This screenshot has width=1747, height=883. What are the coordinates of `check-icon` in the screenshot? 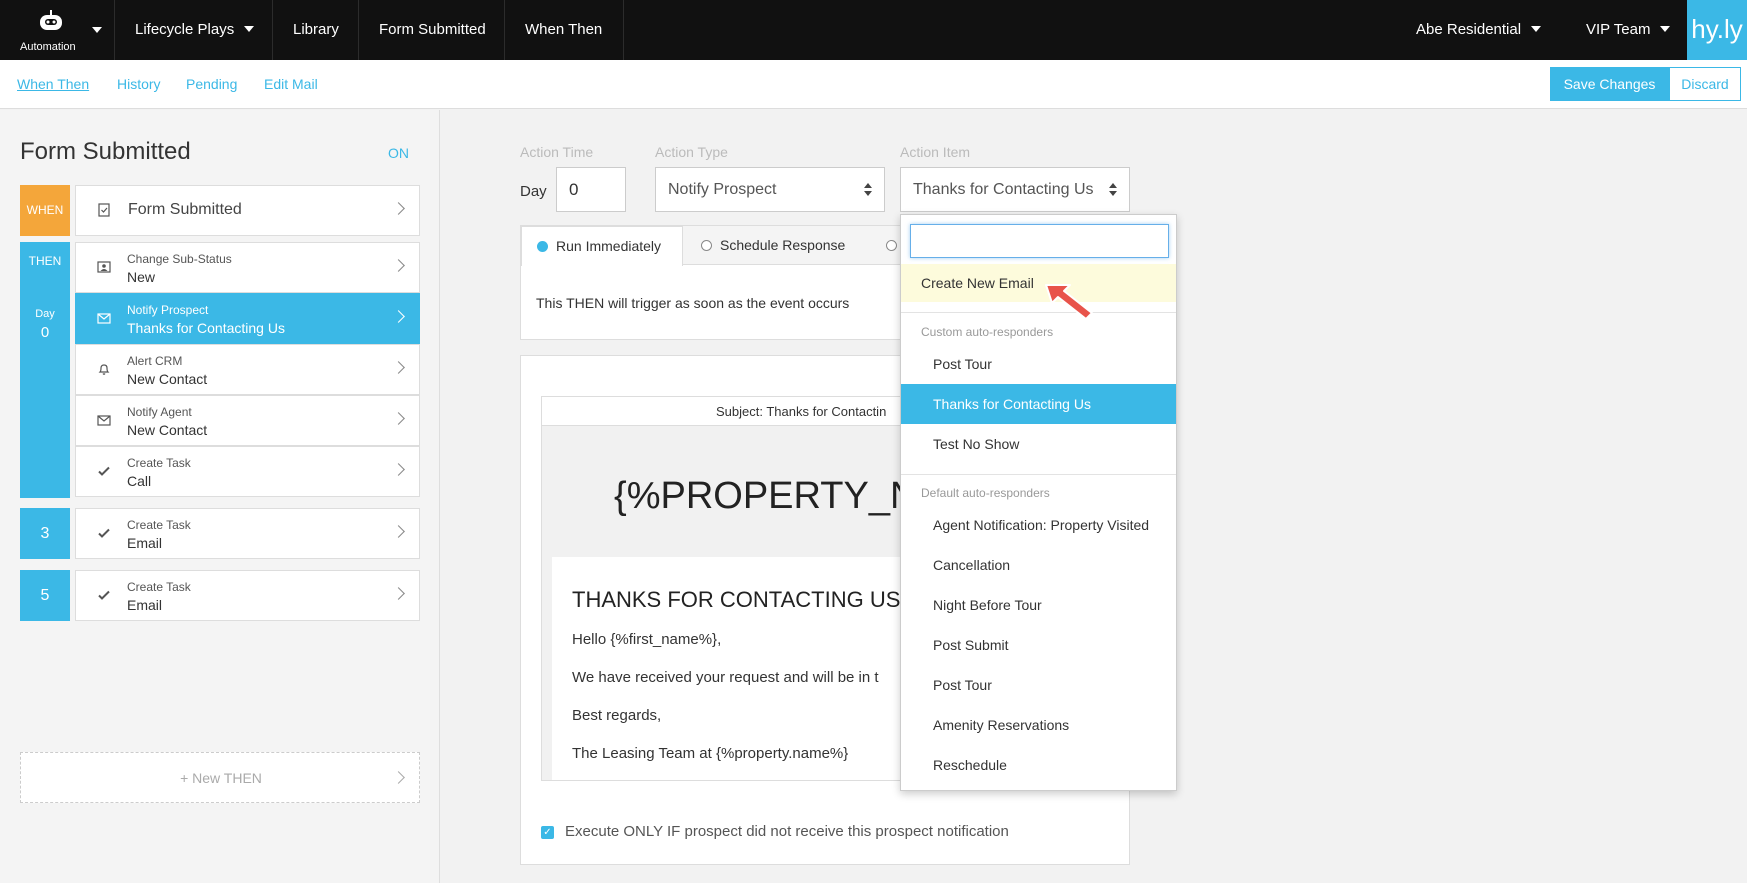 It's located at (104, 534).